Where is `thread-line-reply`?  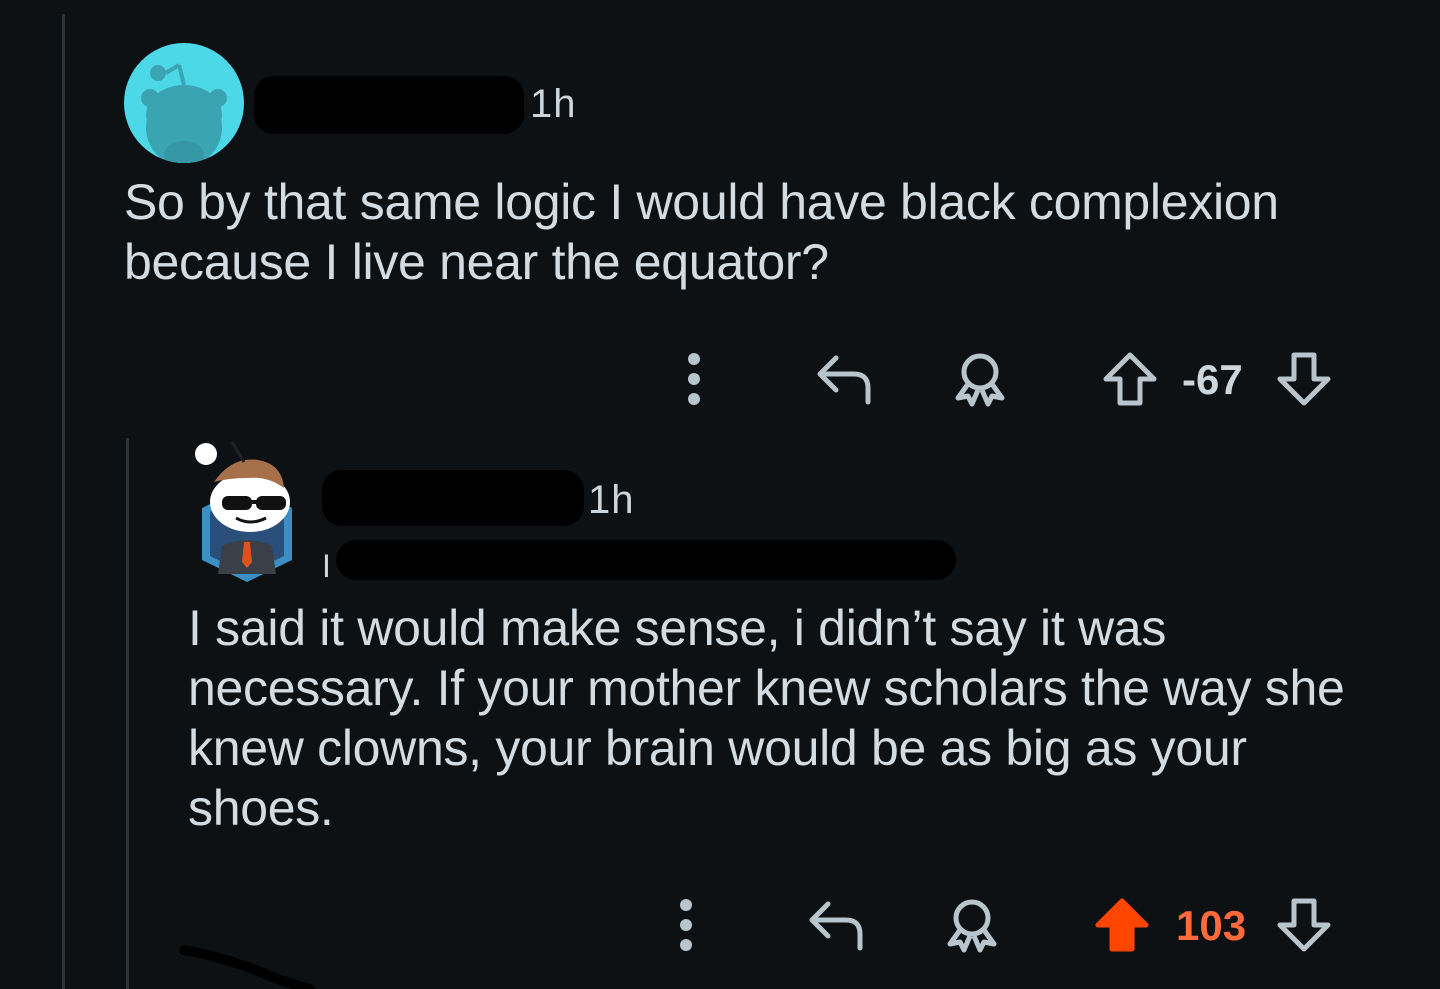 thread-line-reply is located at coordinates (127, 713).